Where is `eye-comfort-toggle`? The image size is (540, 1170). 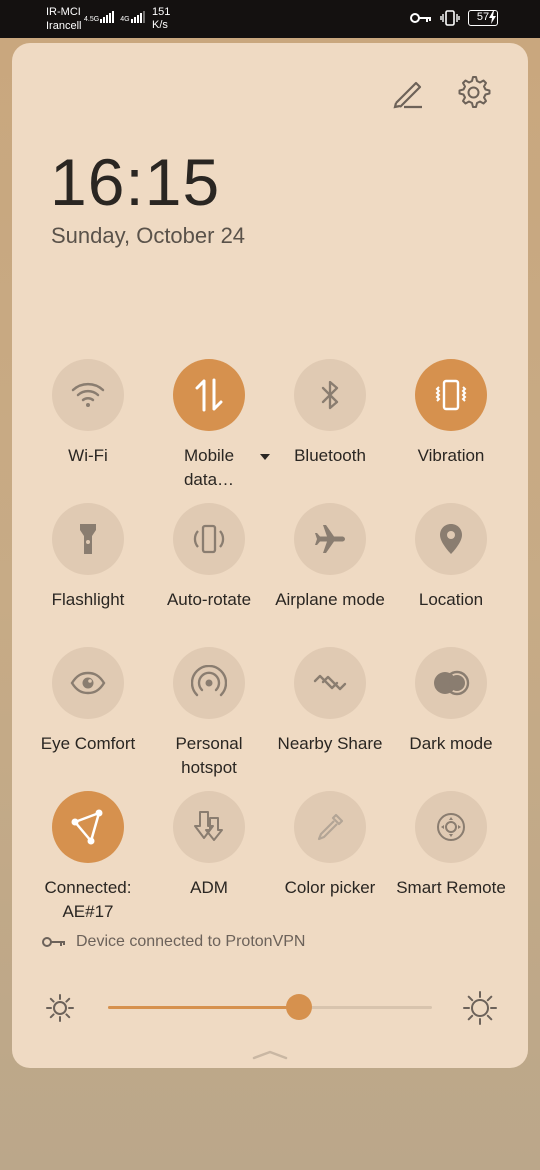 eye-comfort-toggle is located at coordinates (88, 683).